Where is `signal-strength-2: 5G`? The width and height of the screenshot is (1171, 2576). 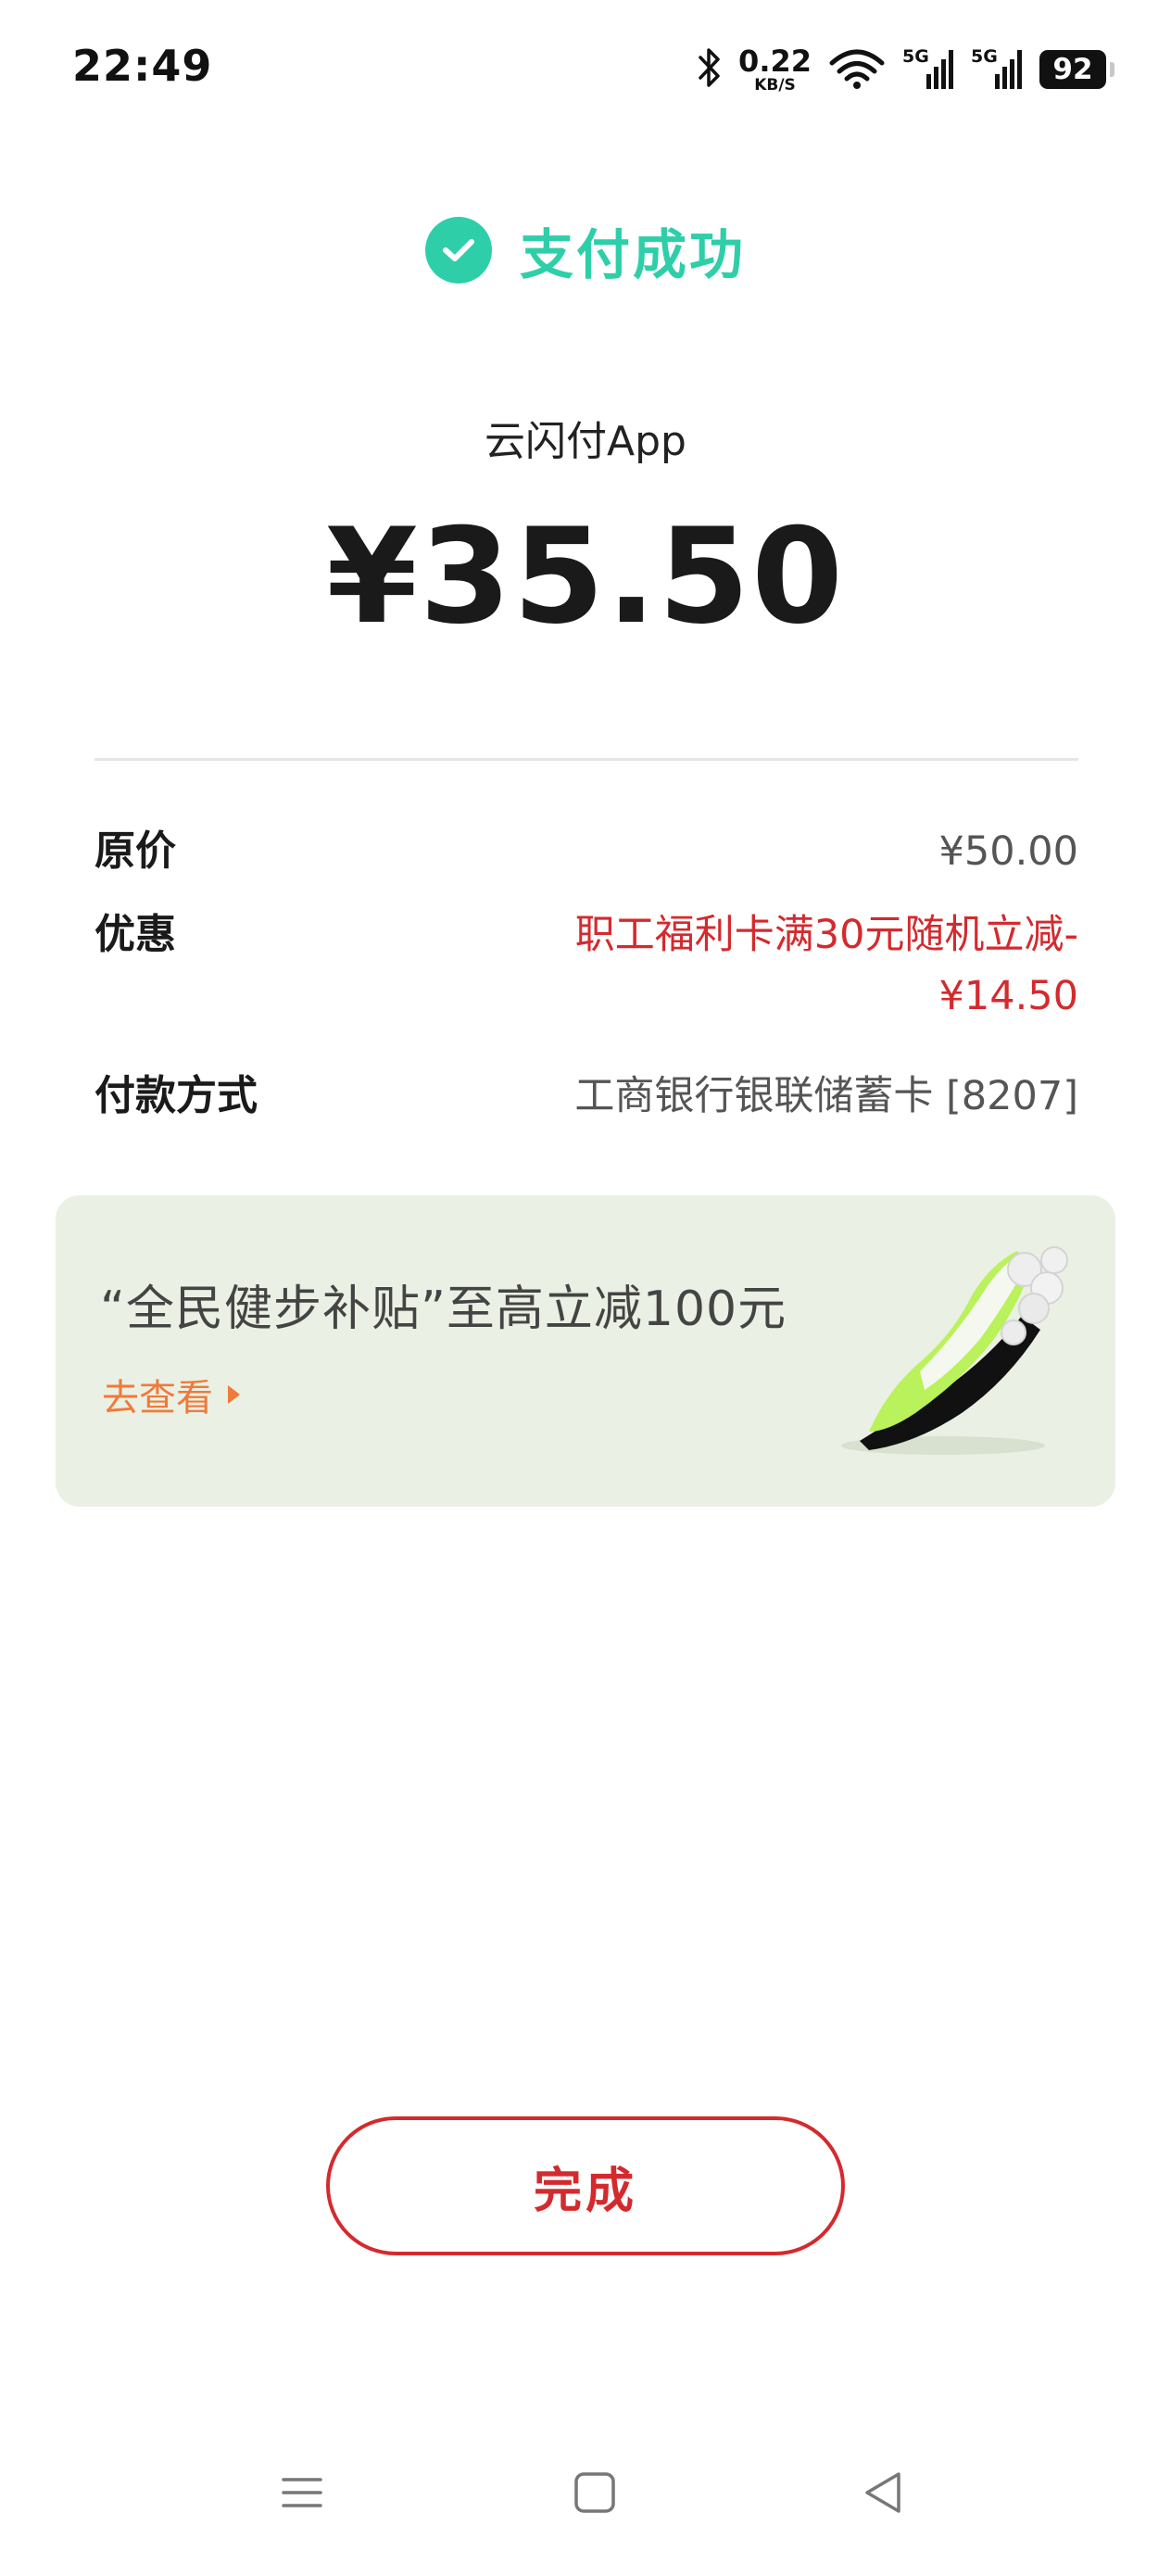 signal-strength-2: 5G is located at coordinates (997, 69).